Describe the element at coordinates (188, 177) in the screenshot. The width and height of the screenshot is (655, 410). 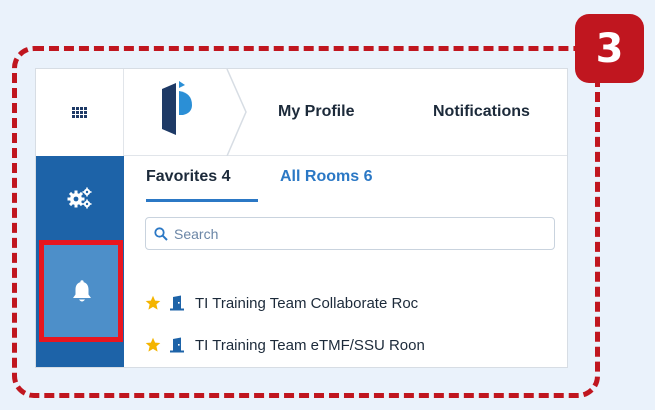
I see `tab-favorites: Favorites 4` at that location.